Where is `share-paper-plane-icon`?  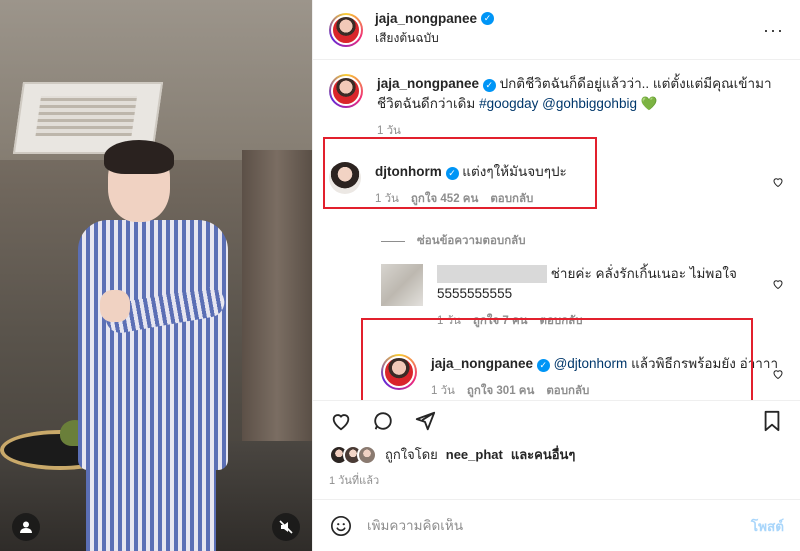 share-paper-plane-icon is located at coordinates (425, 421).